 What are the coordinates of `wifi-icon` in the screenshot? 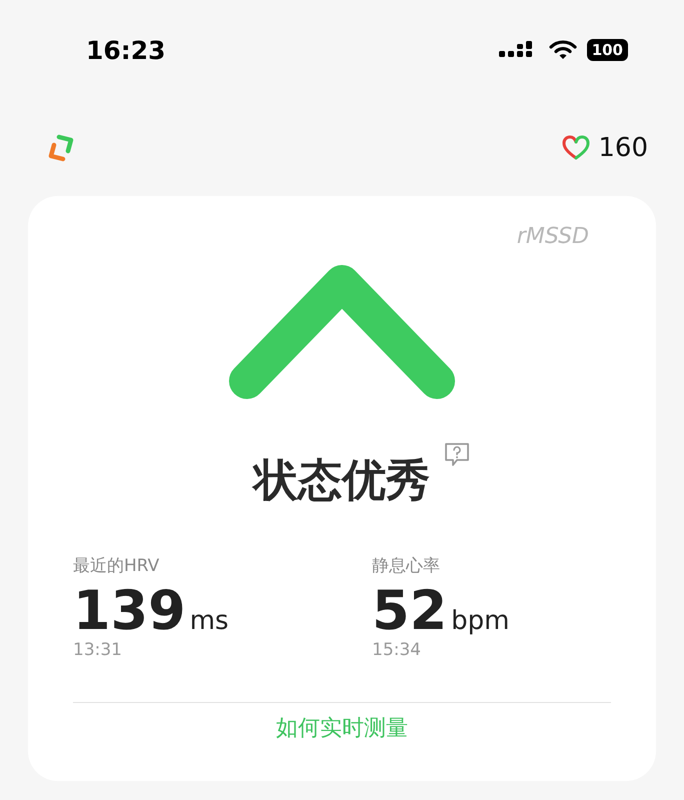 It's located at (562, 50).